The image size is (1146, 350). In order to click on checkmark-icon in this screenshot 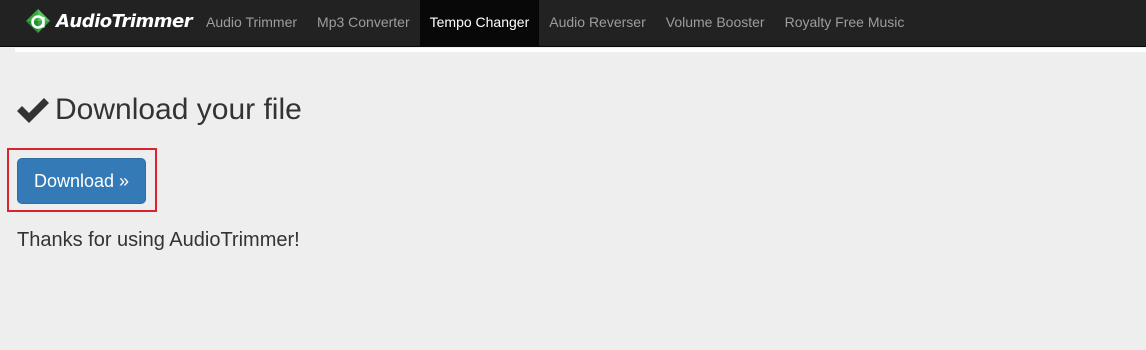, I will do `click(33, 110)`.